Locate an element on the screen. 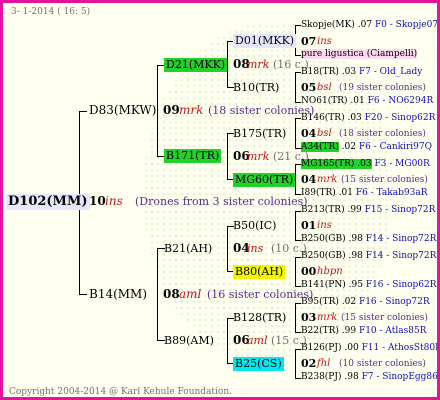 Image resolution: width=440 pixels, height=400 pixels. g3p4-year: 01 is located at coordinates (309, 225).